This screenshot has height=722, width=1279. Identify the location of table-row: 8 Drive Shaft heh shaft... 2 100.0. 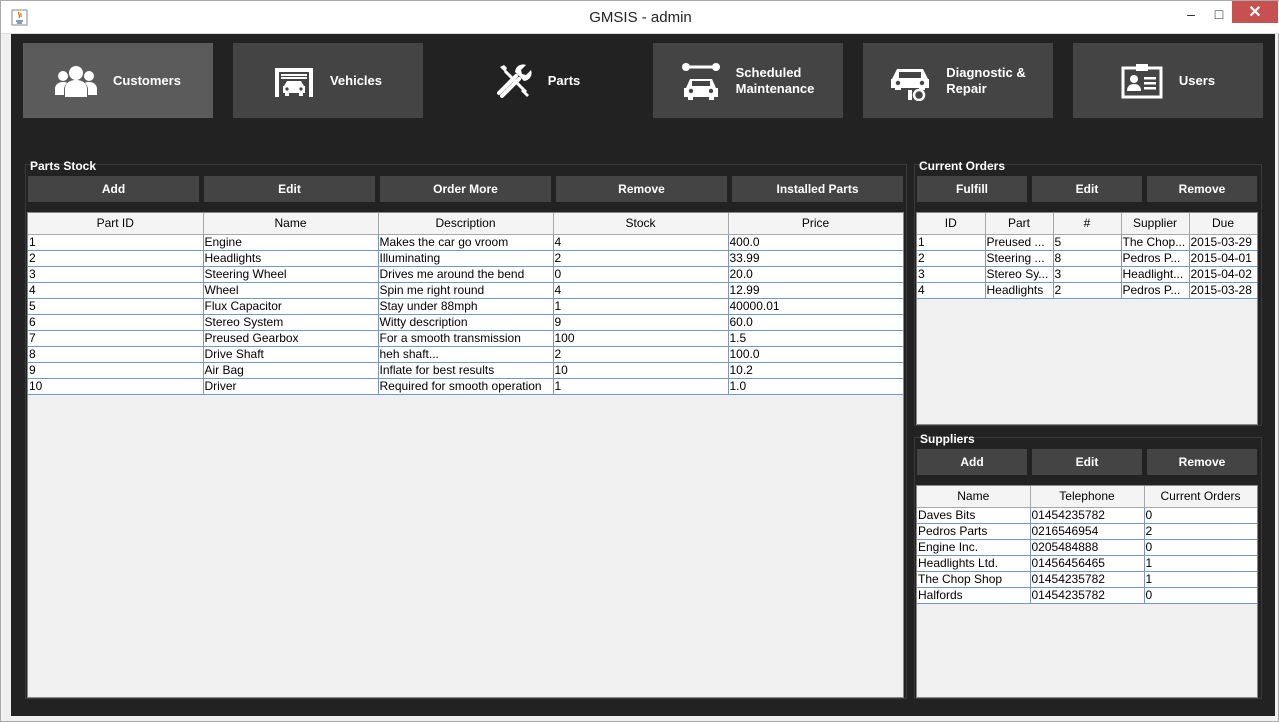
(465, 354).